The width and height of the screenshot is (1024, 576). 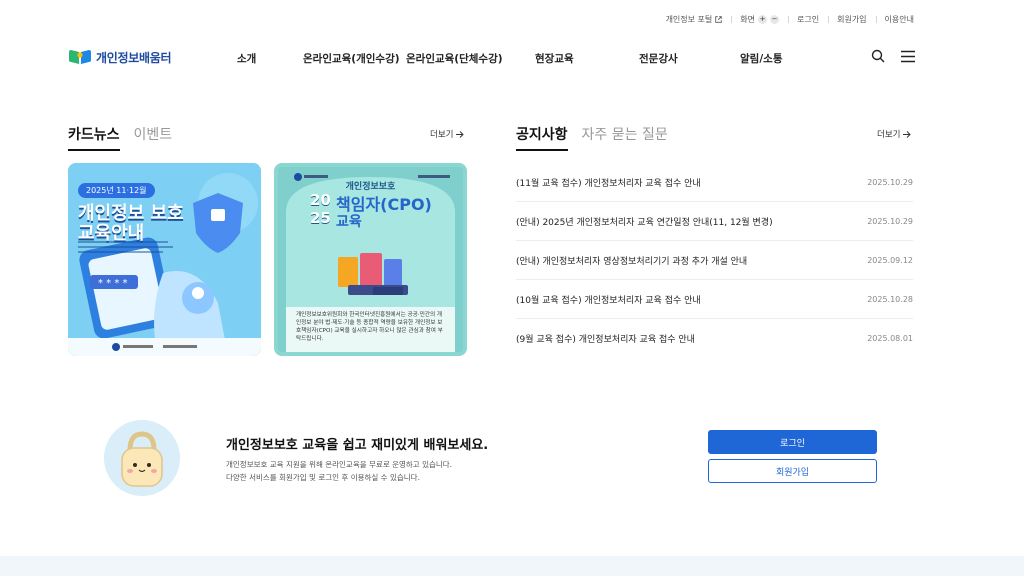 I want to click on footer-band, so click(x=512, y=566).